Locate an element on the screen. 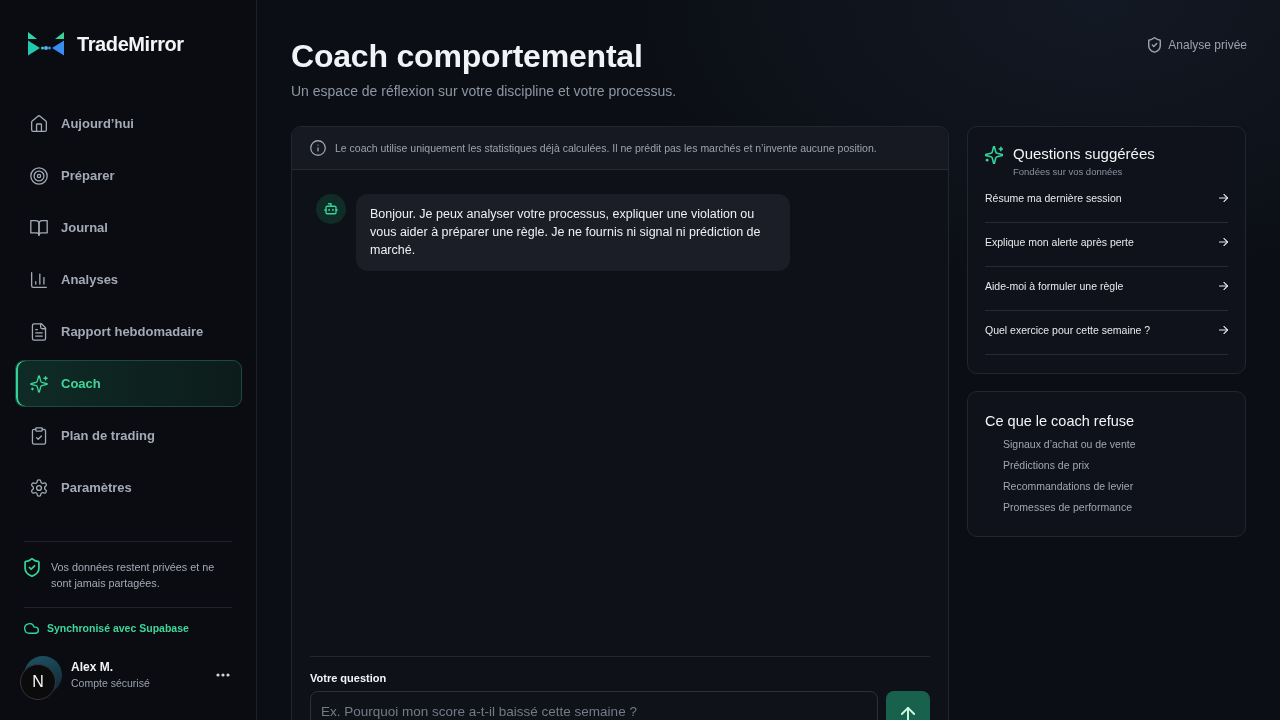 This screenshot has height=720, width=1280. bar-chart-icon is located at coordinates (39, 279).